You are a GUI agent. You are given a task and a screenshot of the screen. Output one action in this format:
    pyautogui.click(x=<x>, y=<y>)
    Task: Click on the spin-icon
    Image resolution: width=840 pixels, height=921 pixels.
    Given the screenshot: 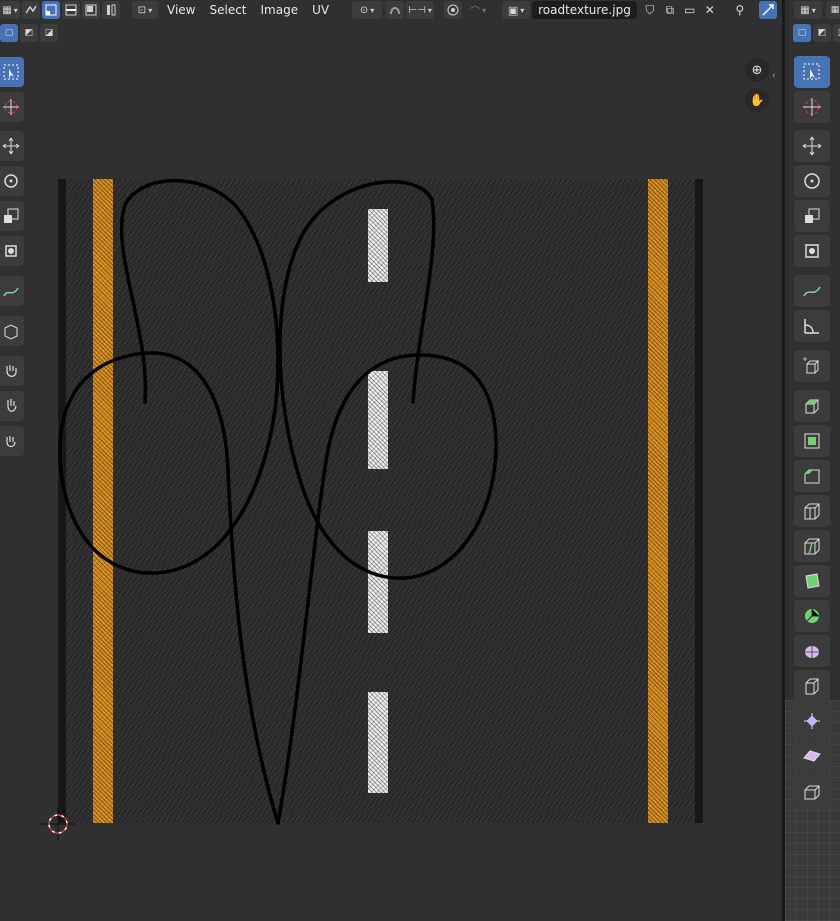 What is the action you would take?
    pyautogui.click(x=812, y=616)
    